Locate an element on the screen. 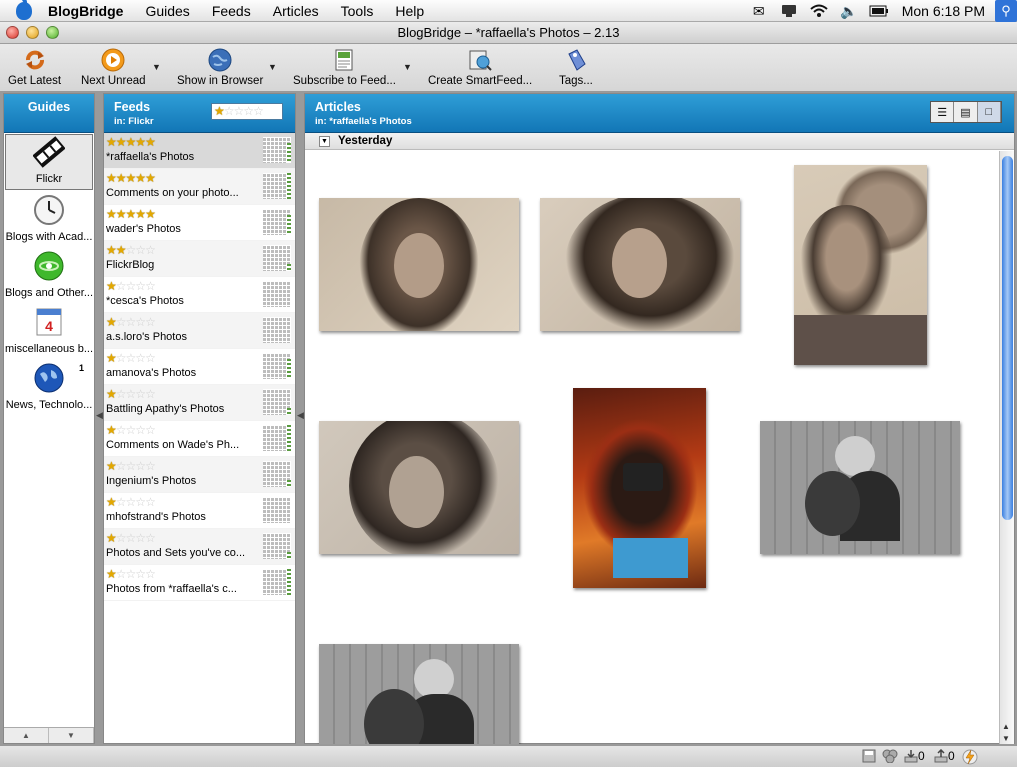 Image resolution: width=1017 pixels, height=767 pixels. save-disk-icon is located at coordinates (869, 756).